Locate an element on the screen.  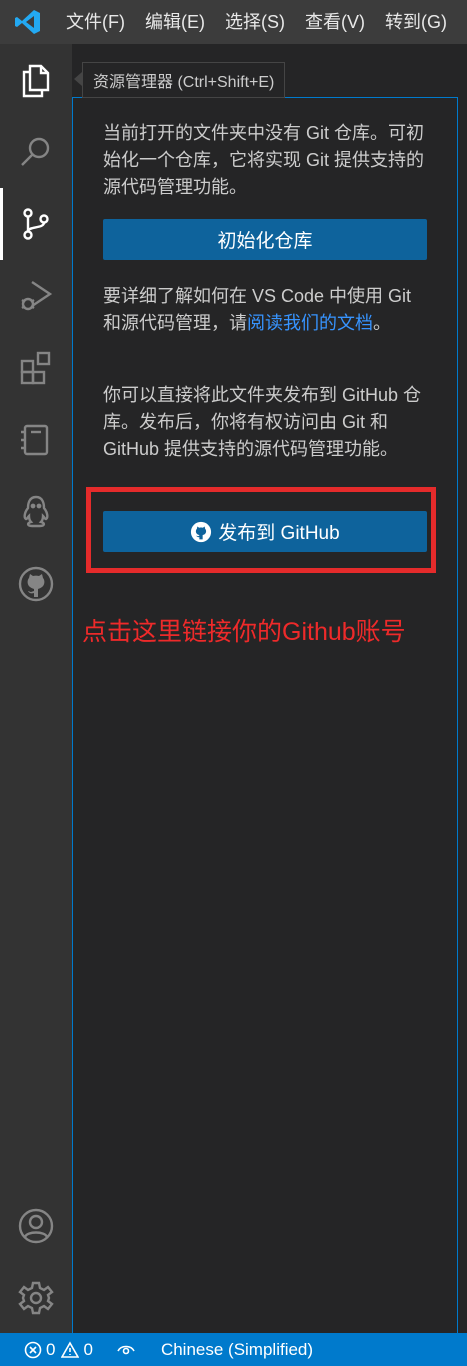
menu-go: 转到(G) is located at coordinates (416, 22).